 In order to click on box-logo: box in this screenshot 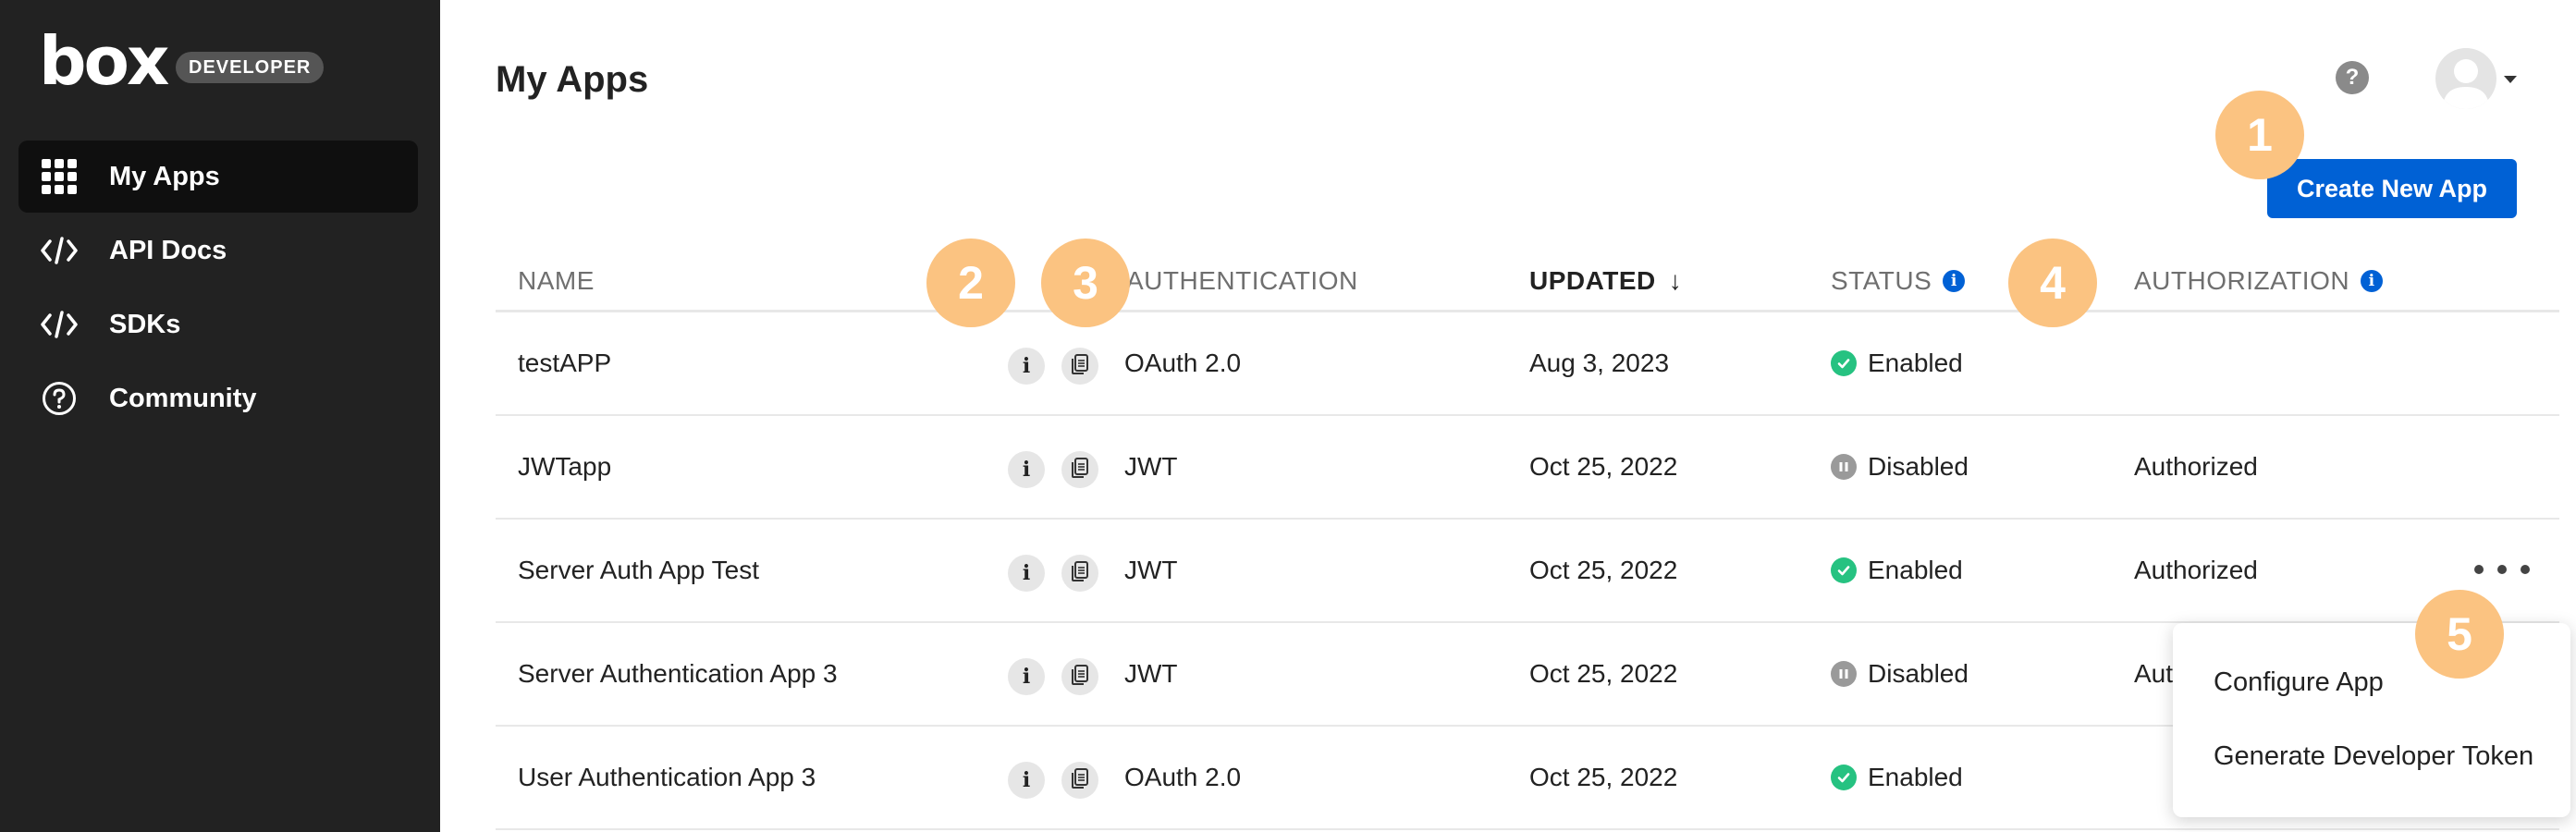, I will do `click(104, 61)`.